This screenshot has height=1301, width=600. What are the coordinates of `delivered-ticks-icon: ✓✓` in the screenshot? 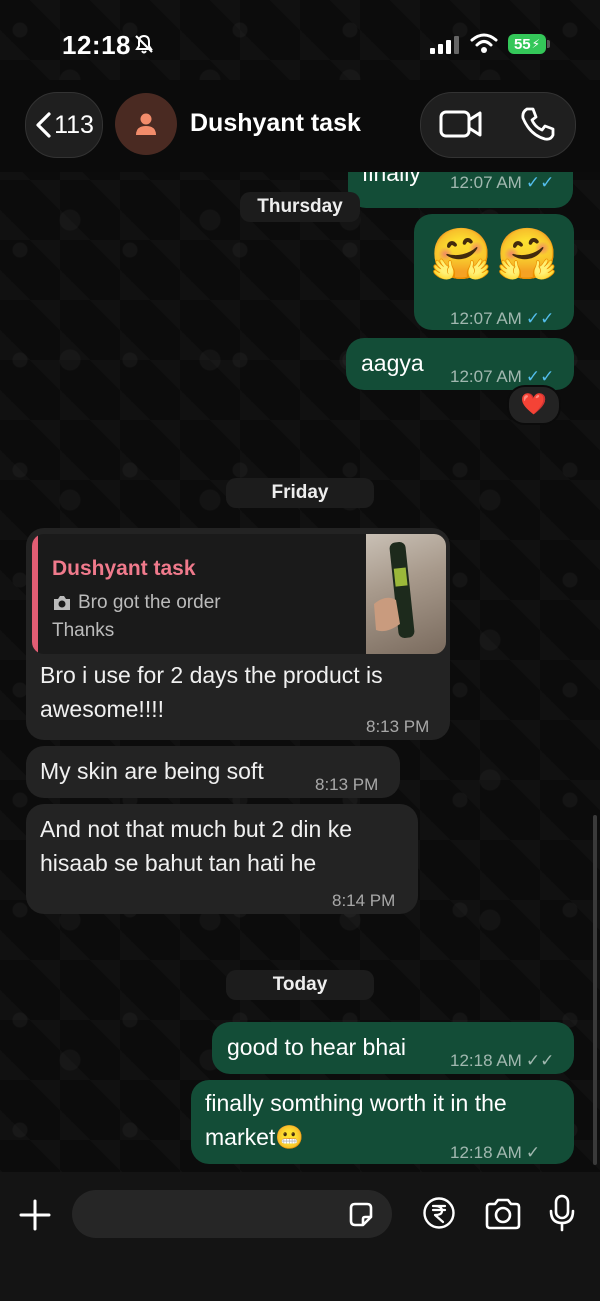 It's located at (540, 1060).